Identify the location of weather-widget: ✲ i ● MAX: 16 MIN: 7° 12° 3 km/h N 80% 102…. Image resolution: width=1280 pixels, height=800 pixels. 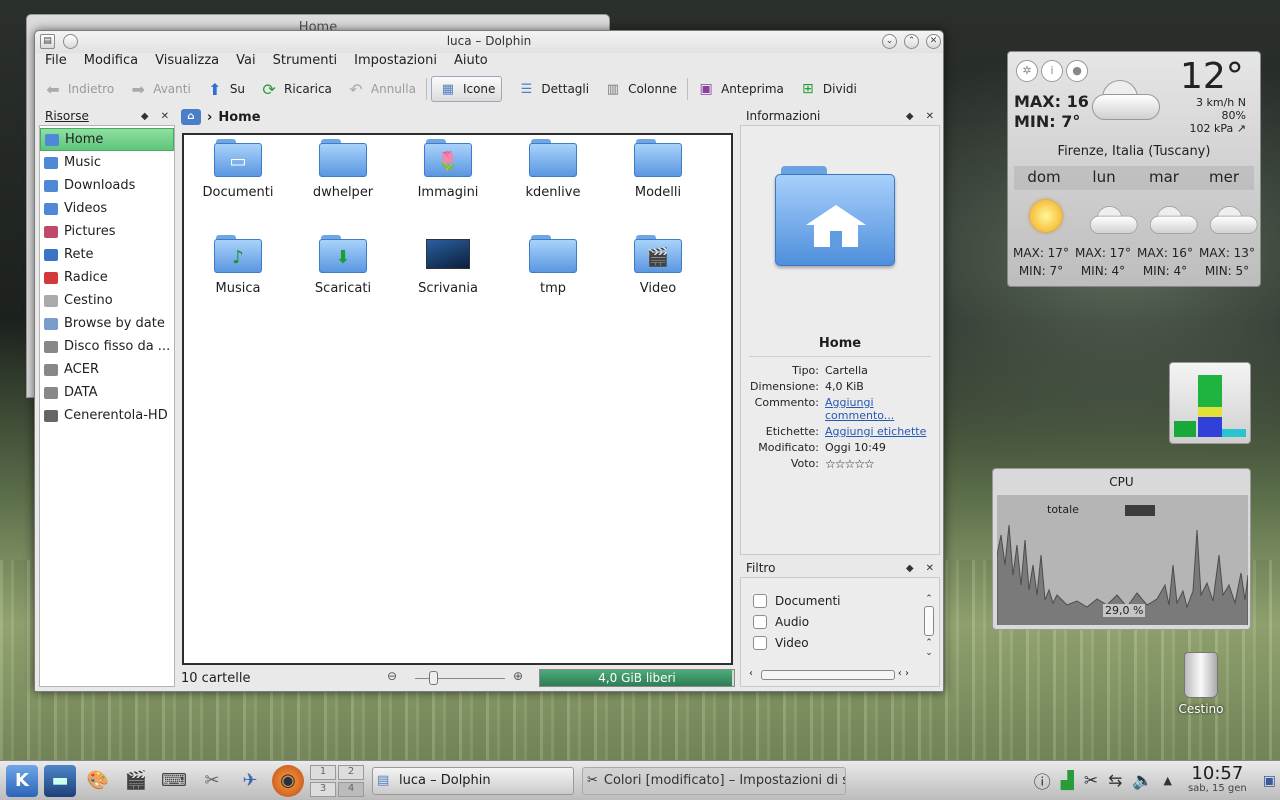
(1134, 169).